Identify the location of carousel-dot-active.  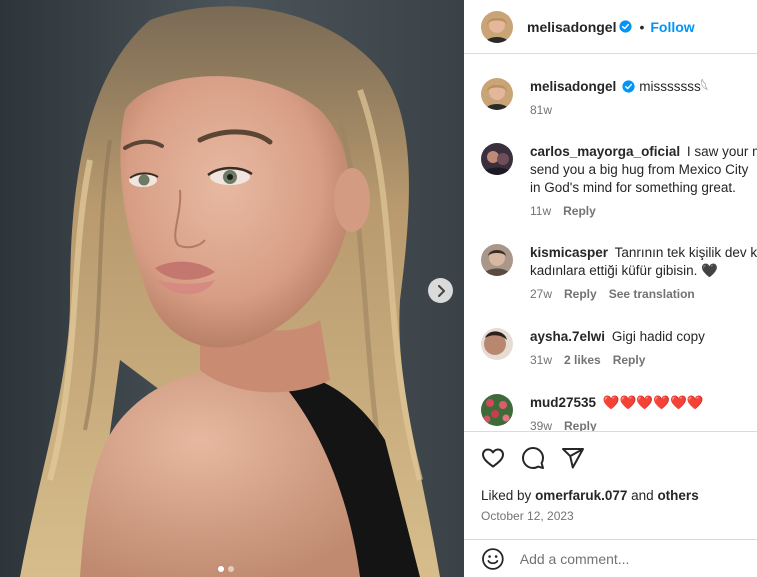
(221, 569).